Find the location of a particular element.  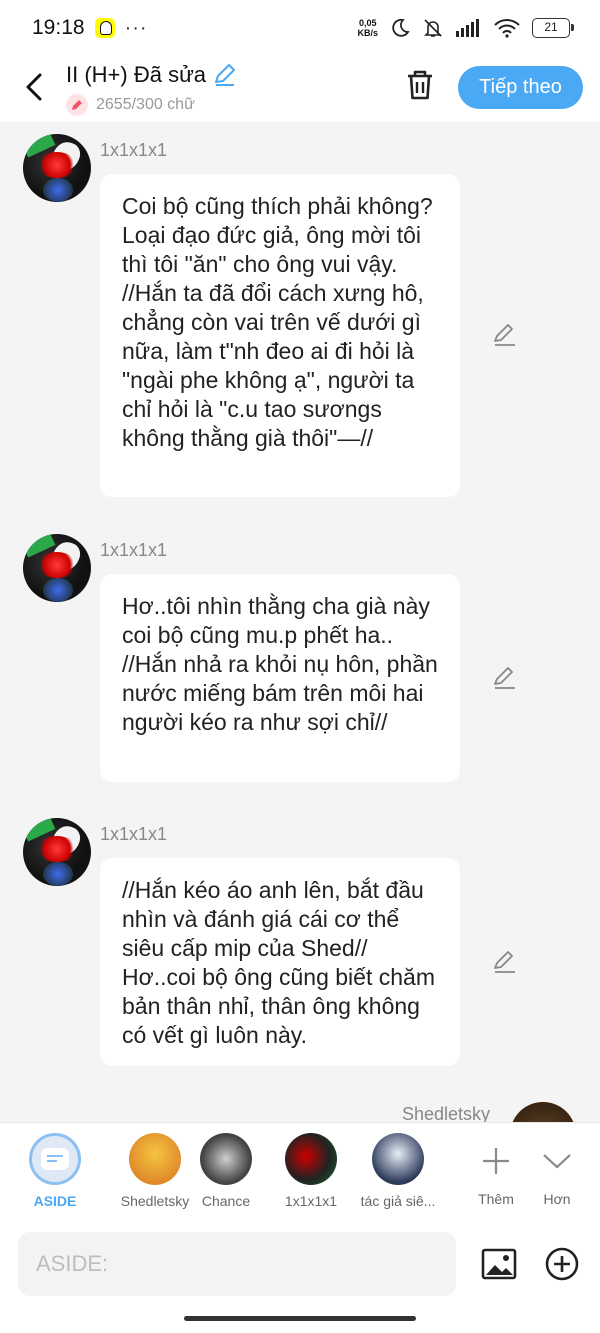

page-title: II (H+) Đã sửa is located at coordinates (152, 75).